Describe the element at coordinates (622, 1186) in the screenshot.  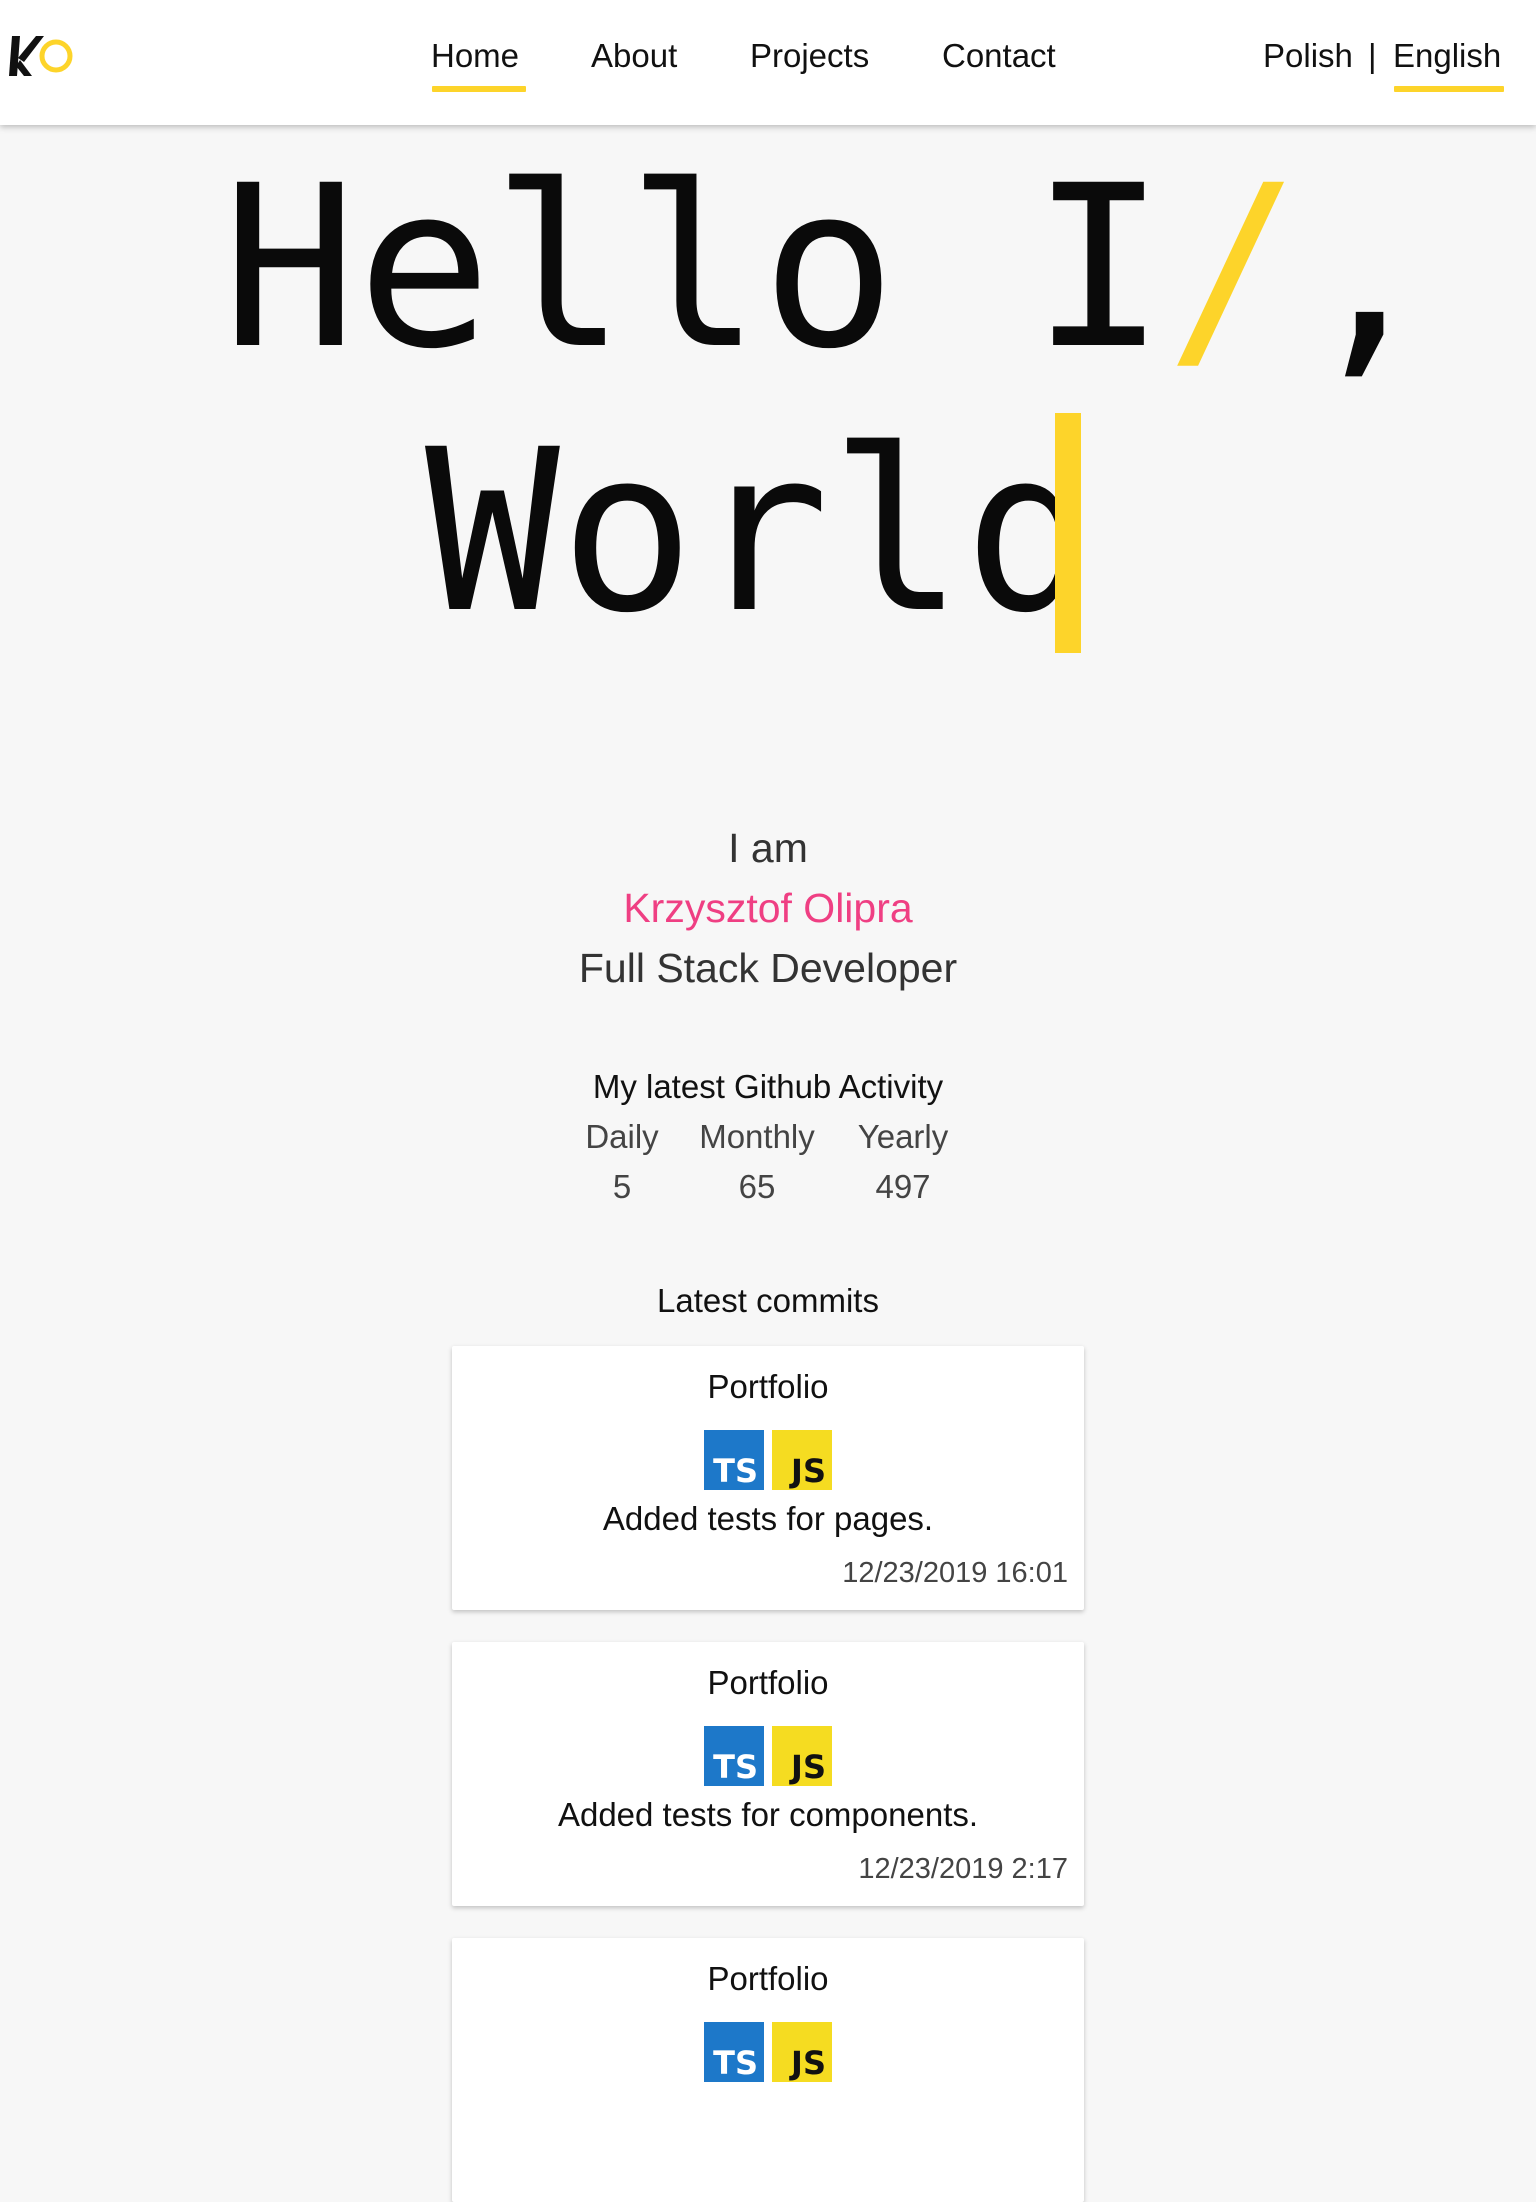
I see `stat-daily-value: 5` at that location.